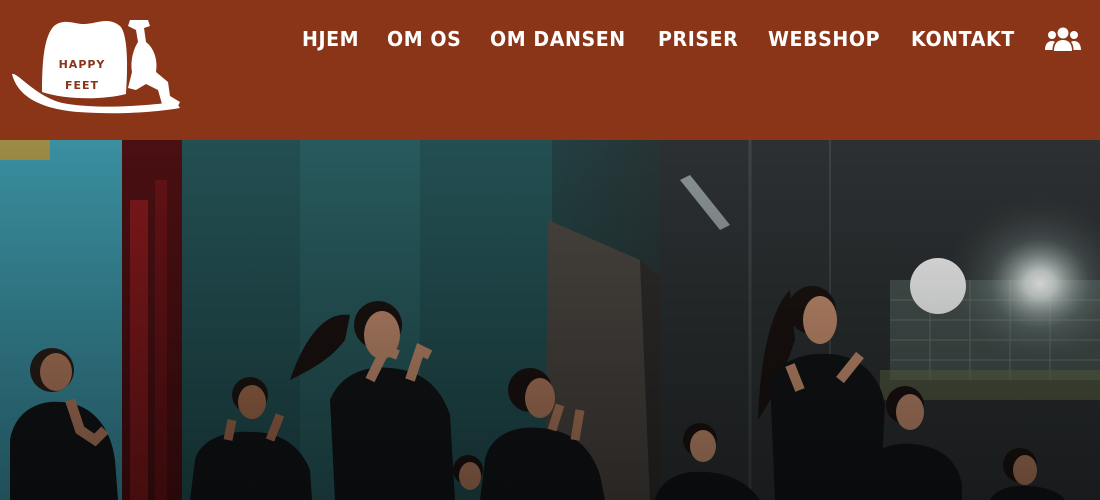 The width and height of the screenshot is (1100, 500). Describe the element at coordinates (1063, 39) in the screenshot. I see `users-icon` at that location.